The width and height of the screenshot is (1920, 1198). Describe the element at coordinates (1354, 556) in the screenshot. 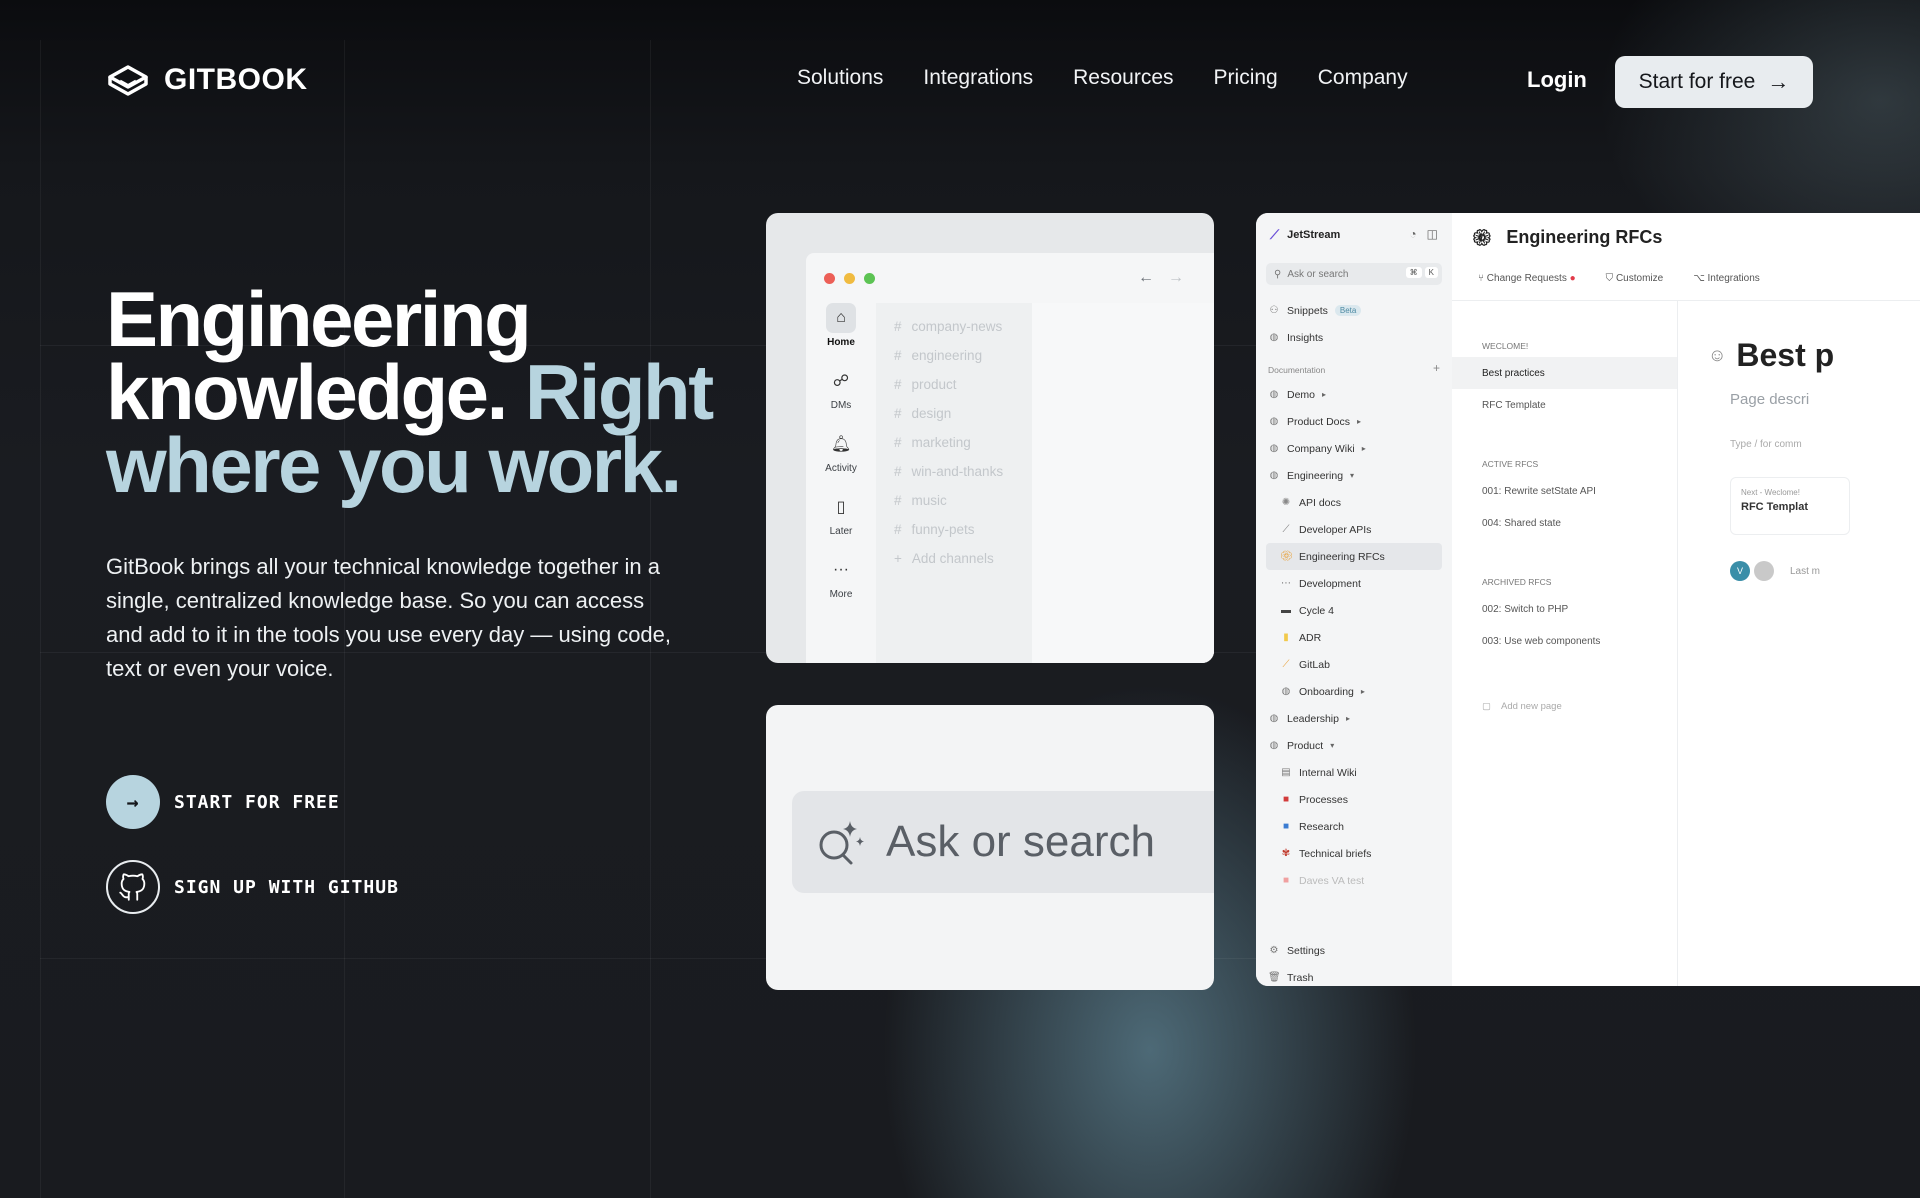

I see `sidebar-item-space: 🌼︎ Engineering RFCs` at that location.